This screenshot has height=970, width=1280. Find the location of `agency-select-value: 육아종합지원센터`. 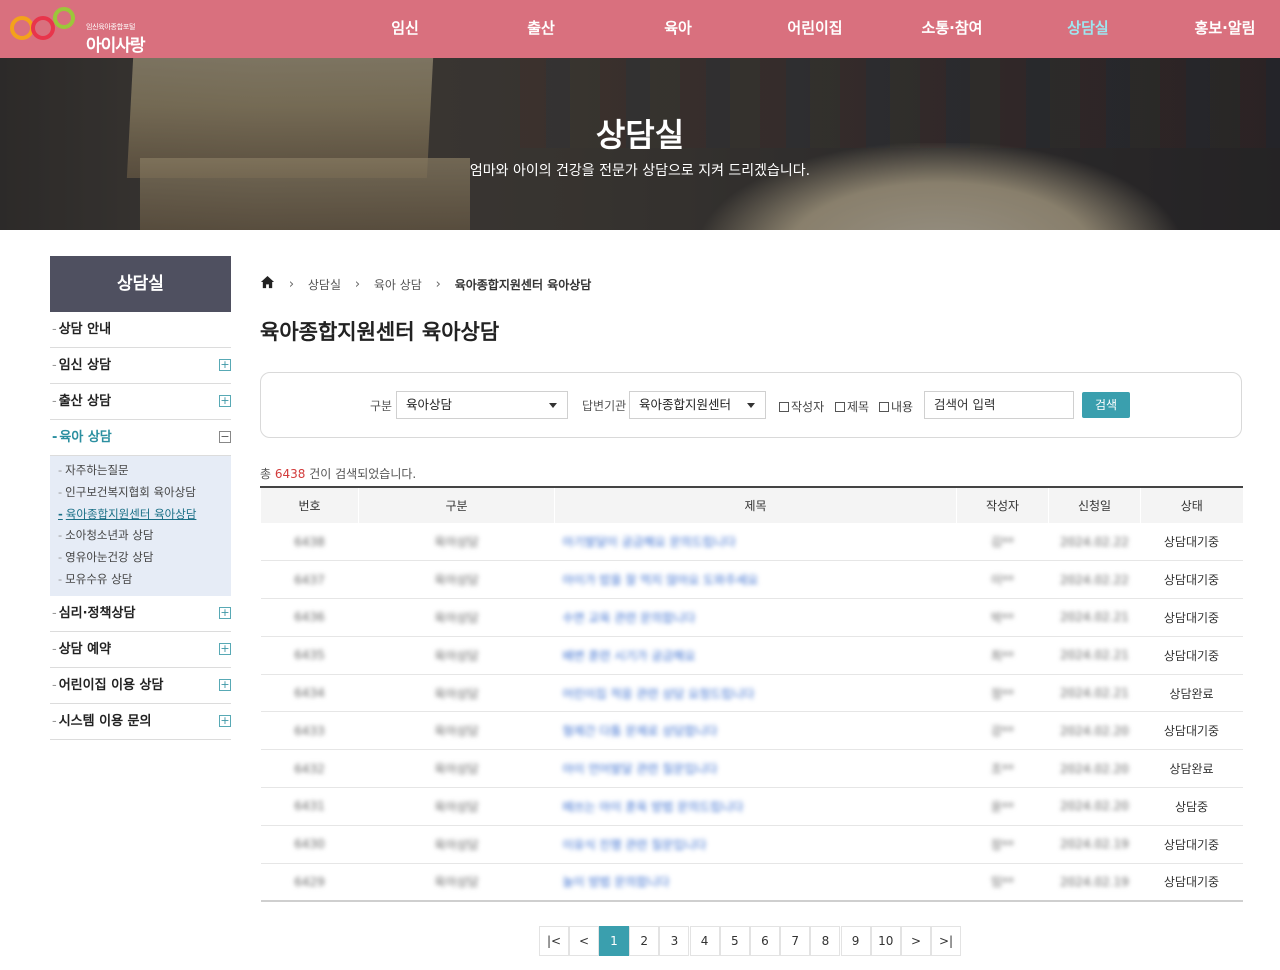

agency-select-value: 육아종합지원센터 is located at coordinates (685, 404).